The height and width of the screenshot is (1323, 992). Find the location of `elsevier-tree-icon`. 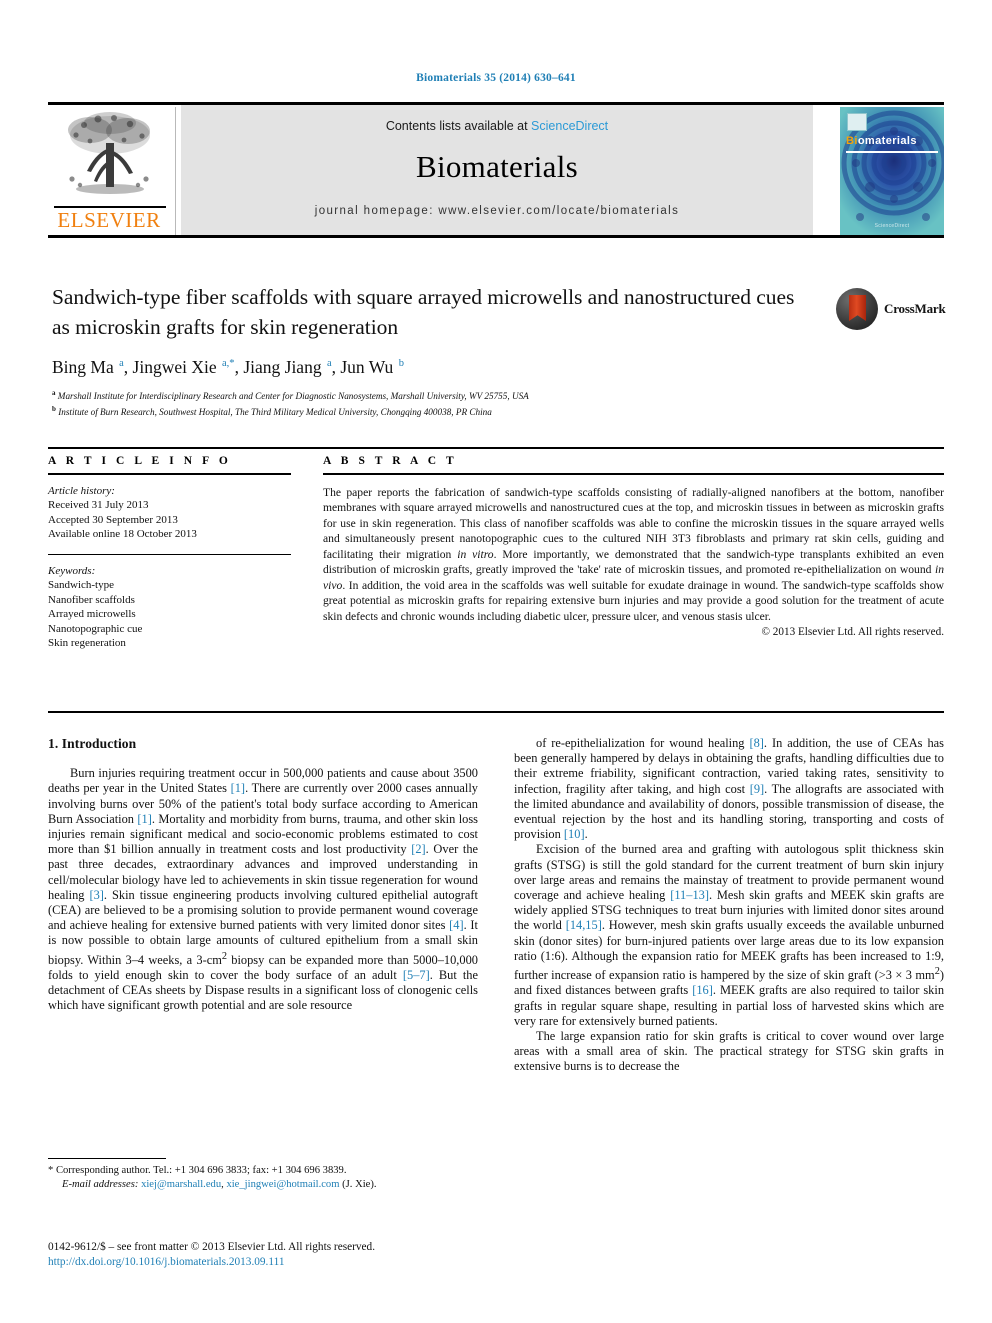

elsevier-tree-icon is located at coordinates (109, 153).